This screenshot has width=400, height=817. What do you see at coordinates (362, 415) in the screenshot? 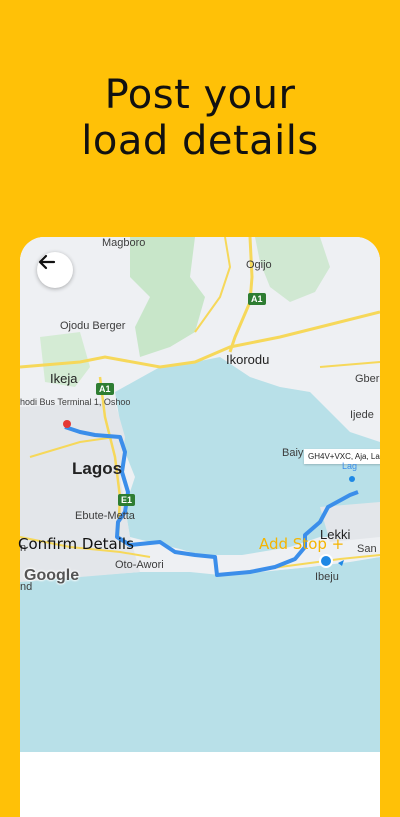
I see `map-label-ijede: Ijede` at bounding box center [362, 415].